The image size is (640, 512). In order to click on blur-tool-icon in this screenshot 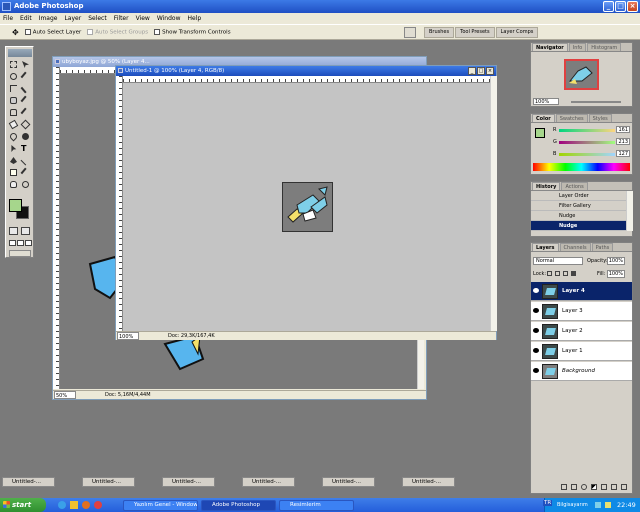, I will do `click(13, 136)`.